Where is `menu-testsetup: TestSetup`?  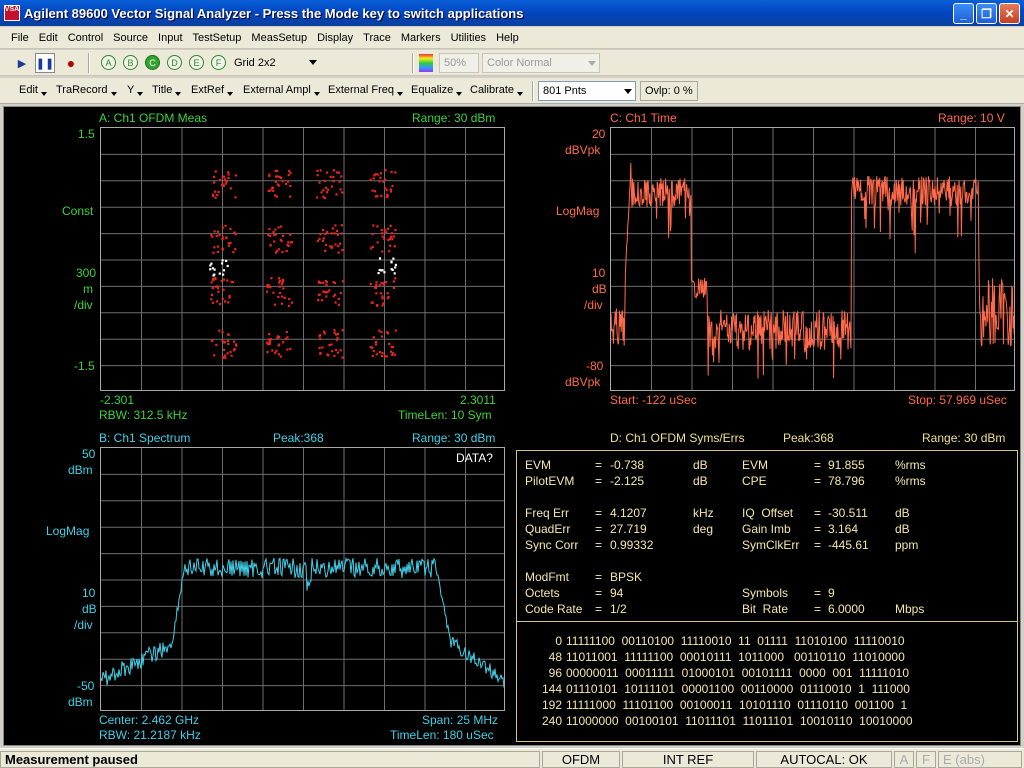
menu-testsetup: TestSetup is located at coordinates (217, 38).